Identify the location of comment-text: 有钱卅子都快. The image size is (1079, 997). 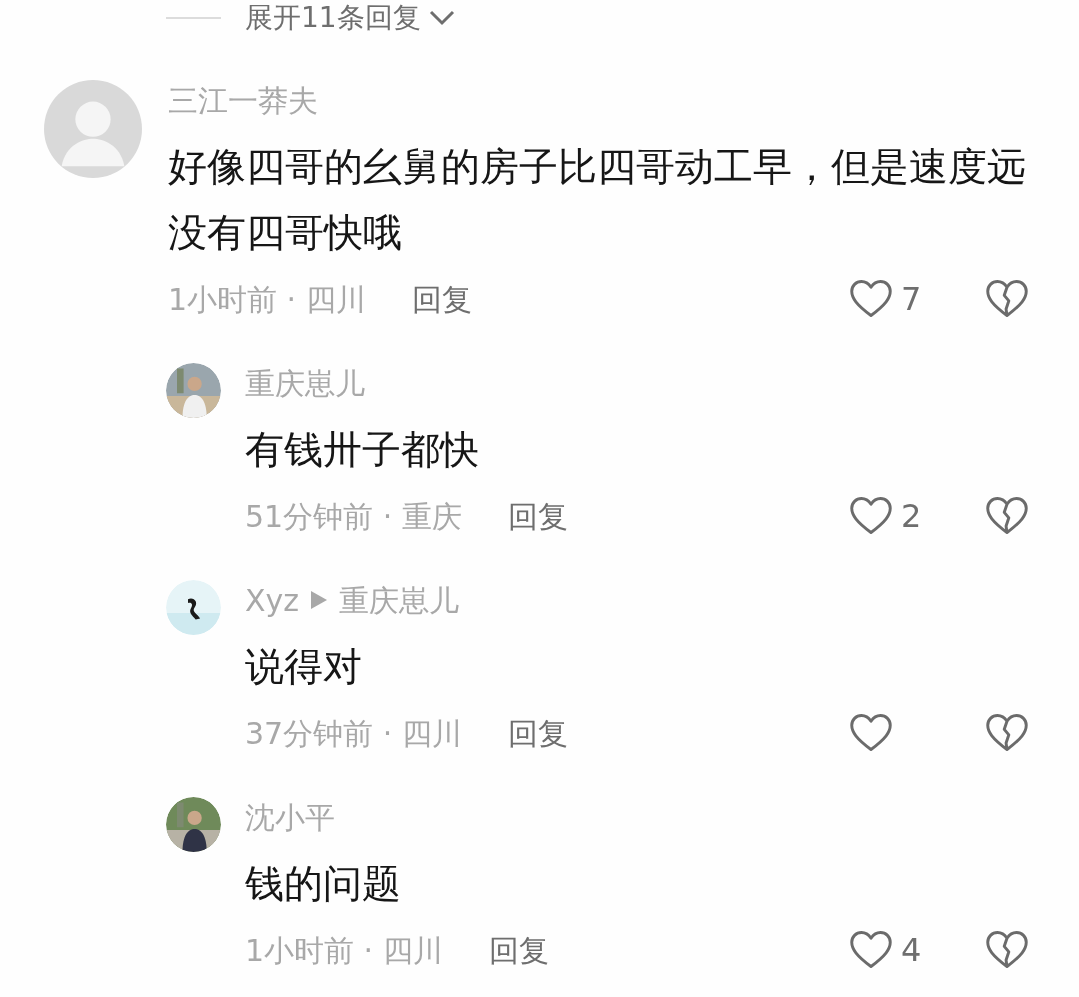
(362, 450).